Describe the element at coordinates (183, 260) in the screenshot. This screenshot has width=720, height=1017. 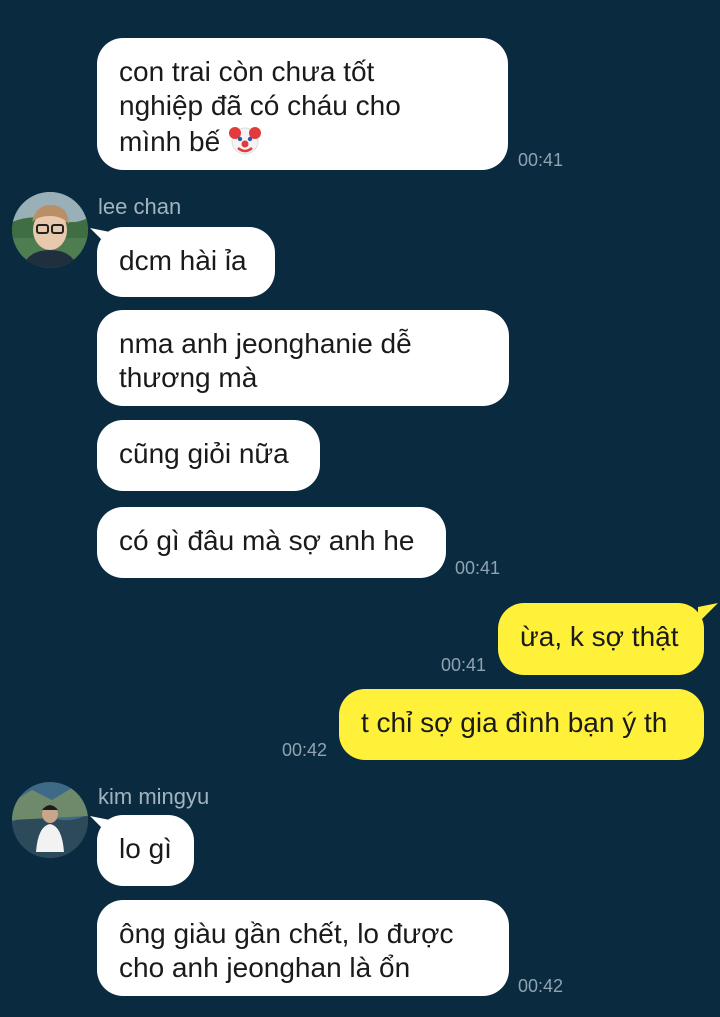
I see `message-text: dcm hài ỉa` at that location.